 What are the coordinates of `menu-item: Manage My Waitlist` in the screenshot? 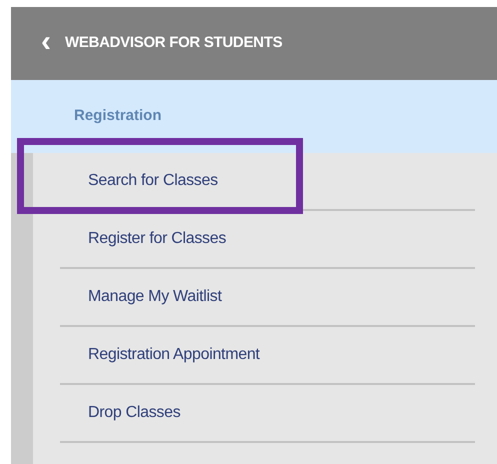 It's located at (155, 297).